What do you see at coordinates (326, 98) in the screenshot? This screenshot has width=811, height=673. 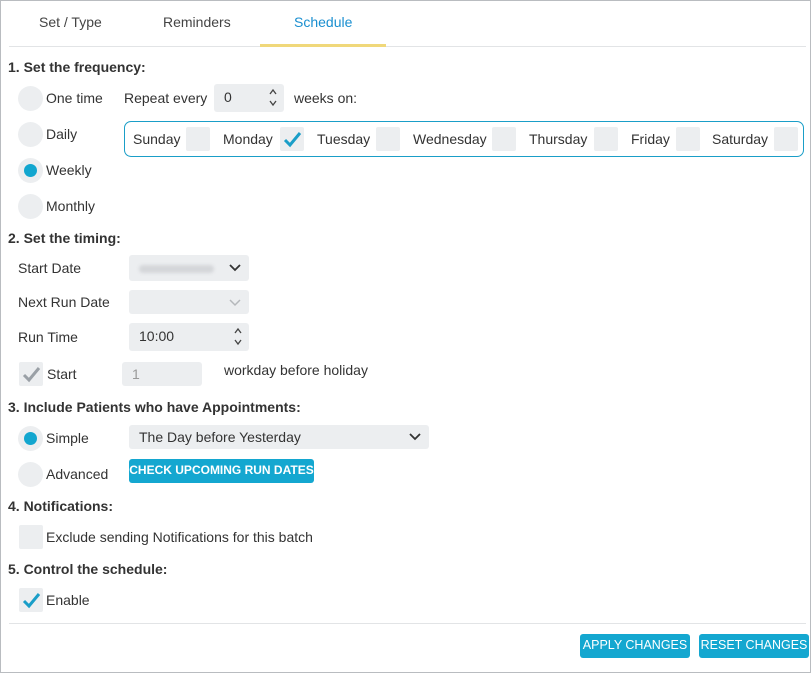 I see `weeks-on-label: weeks on:` at bounding box center [326, 98].